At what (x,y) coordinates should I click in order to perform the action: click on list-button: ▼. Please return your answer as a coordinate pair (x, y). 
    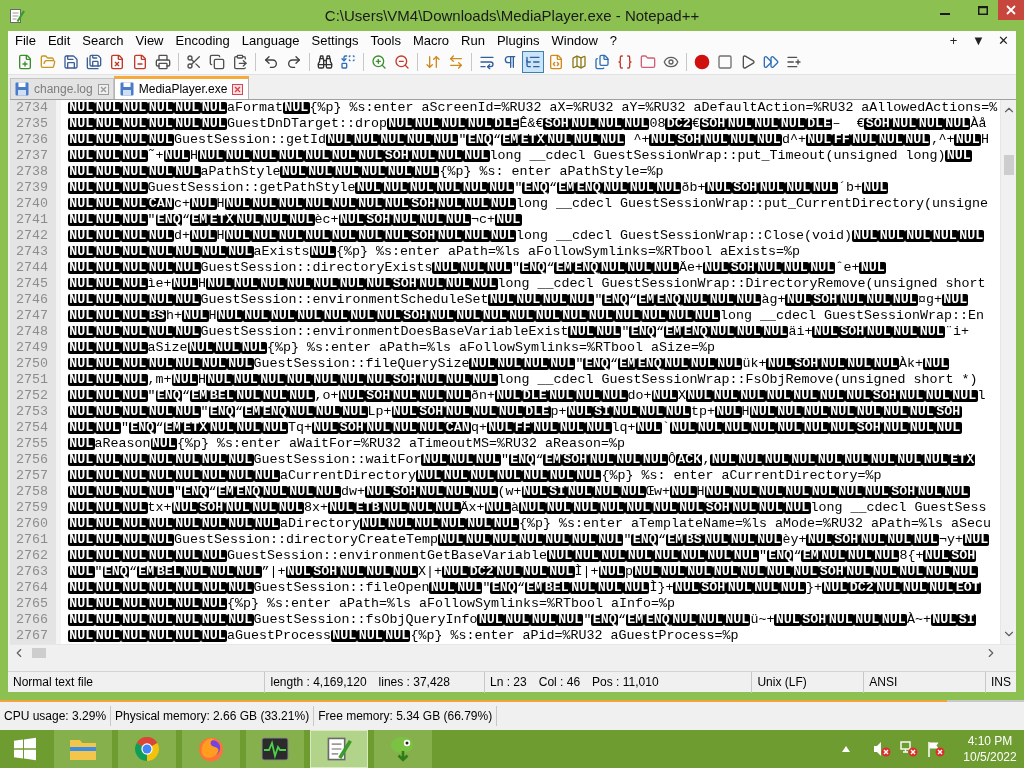
    Looking at the image, I should click on (978, 40).